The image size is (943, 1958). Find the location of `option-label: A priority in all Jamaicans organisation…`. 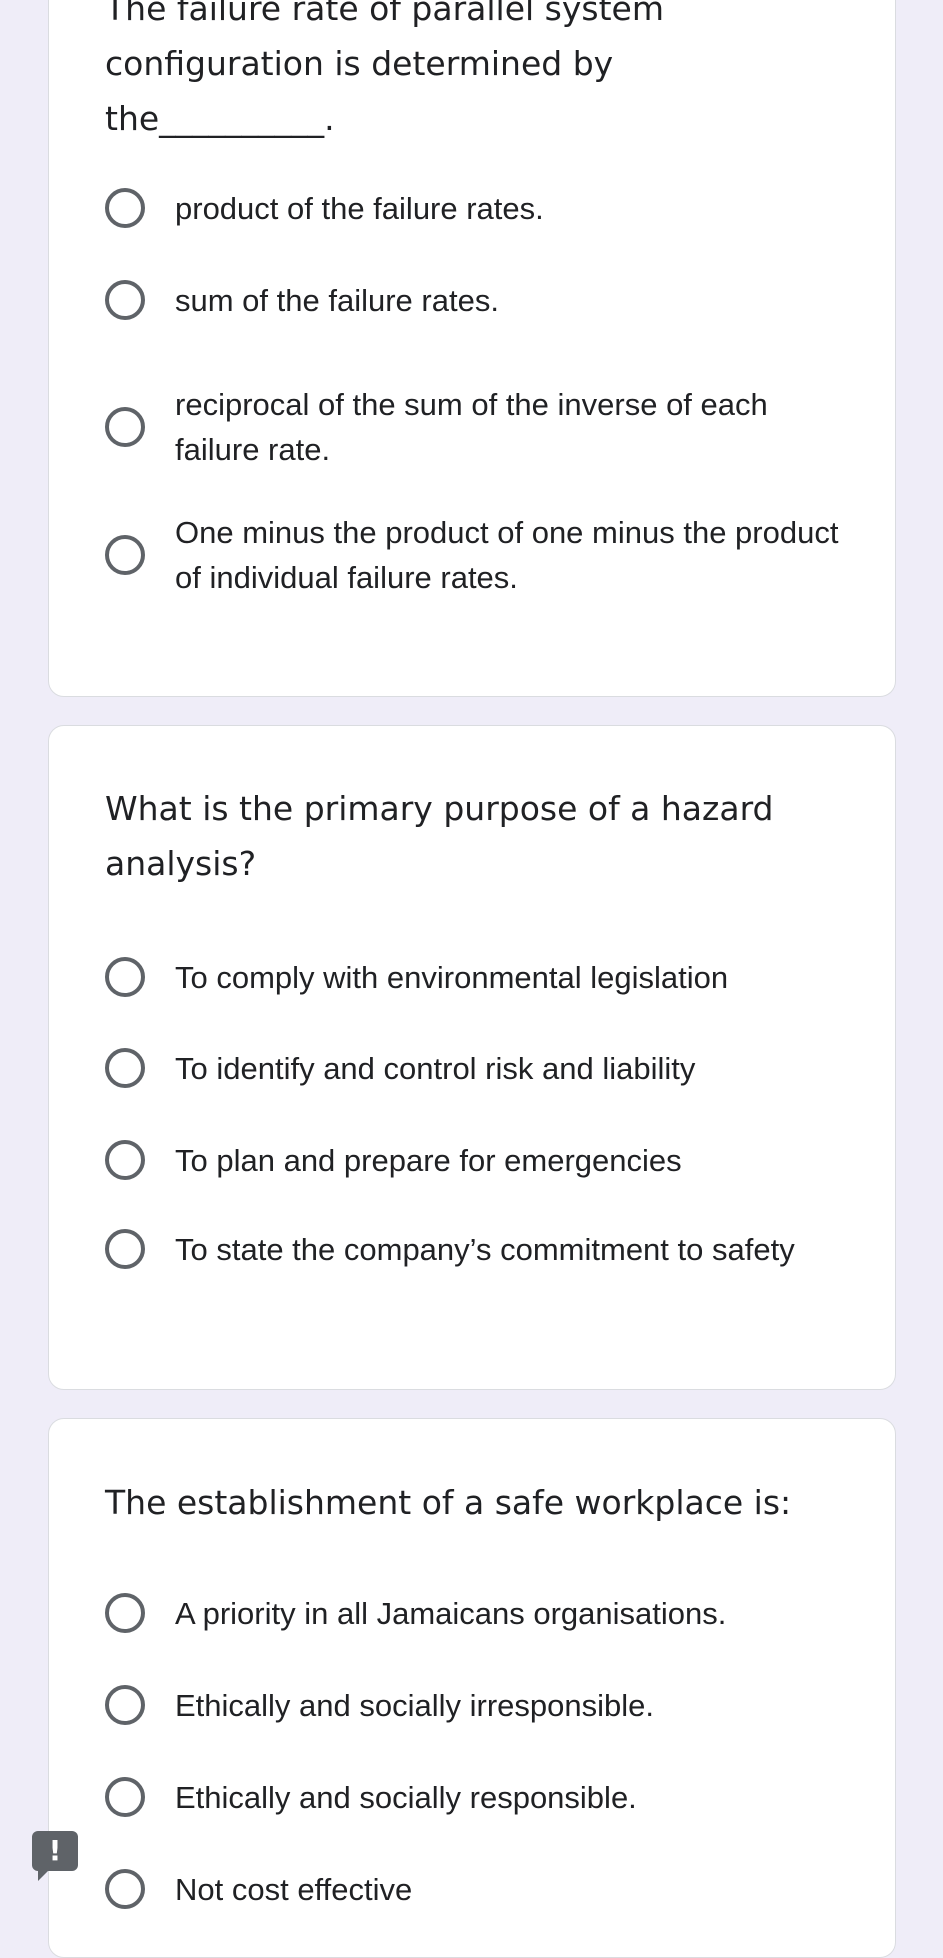

option-label: A priority in all Jamaicans organisation… is located at coordinates (451, 1613).